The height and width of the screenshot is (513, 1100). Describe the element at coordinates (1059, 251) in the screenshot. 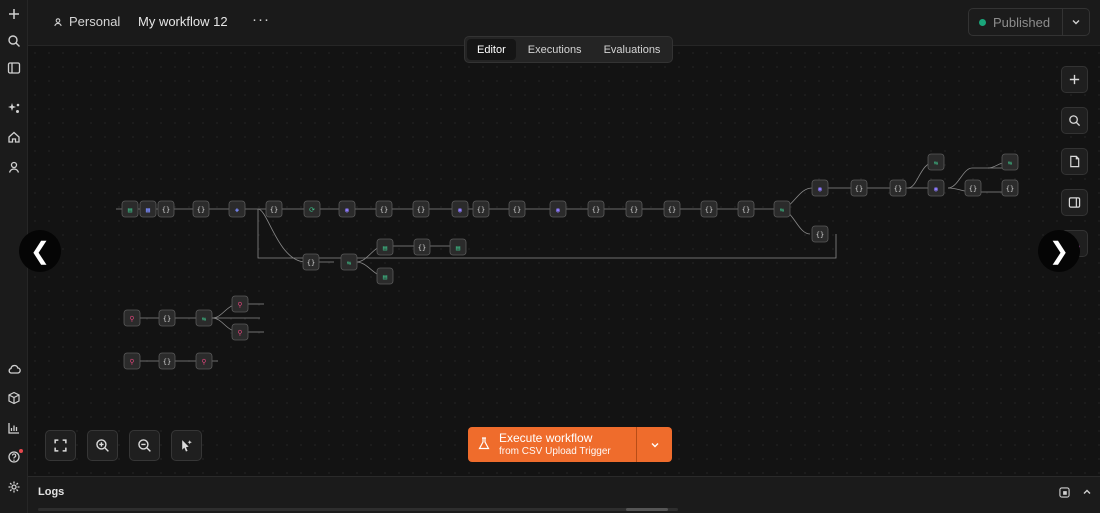

I see `next-slide-button: ❯` at that location.